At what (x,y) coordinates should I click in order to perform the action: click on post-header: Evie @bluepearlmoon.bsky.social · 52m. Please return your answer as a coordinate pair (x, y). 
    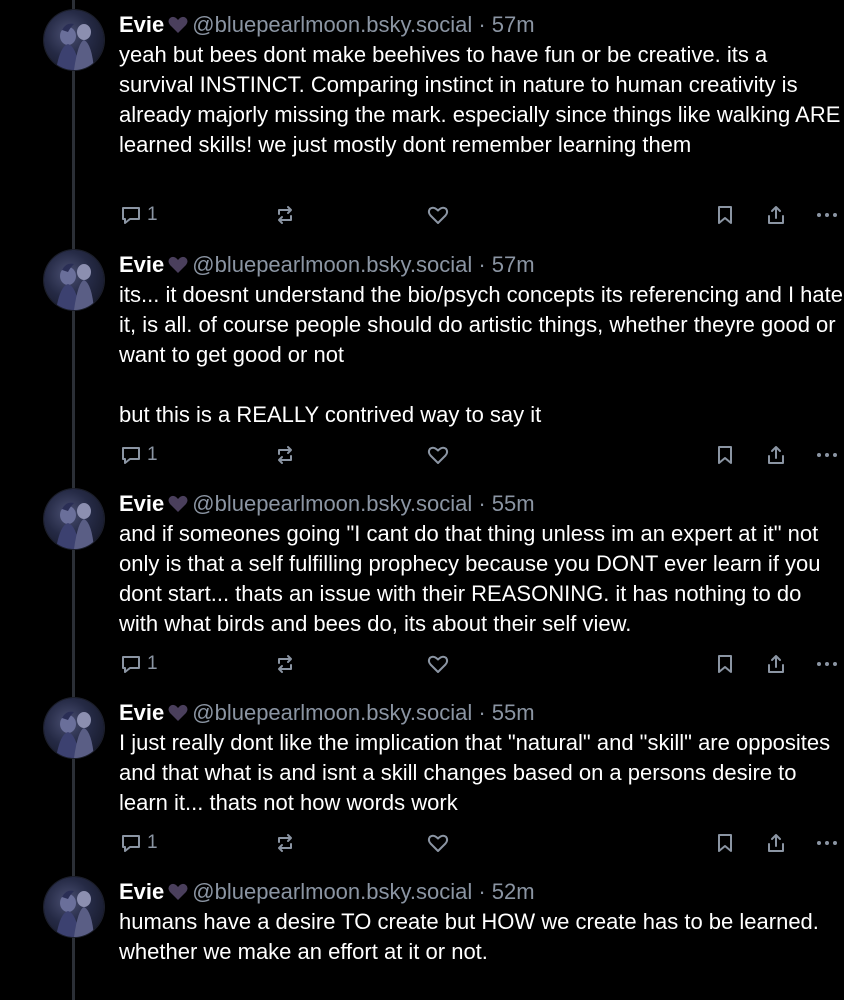
    Looking at the image, I should click on (327, 892).